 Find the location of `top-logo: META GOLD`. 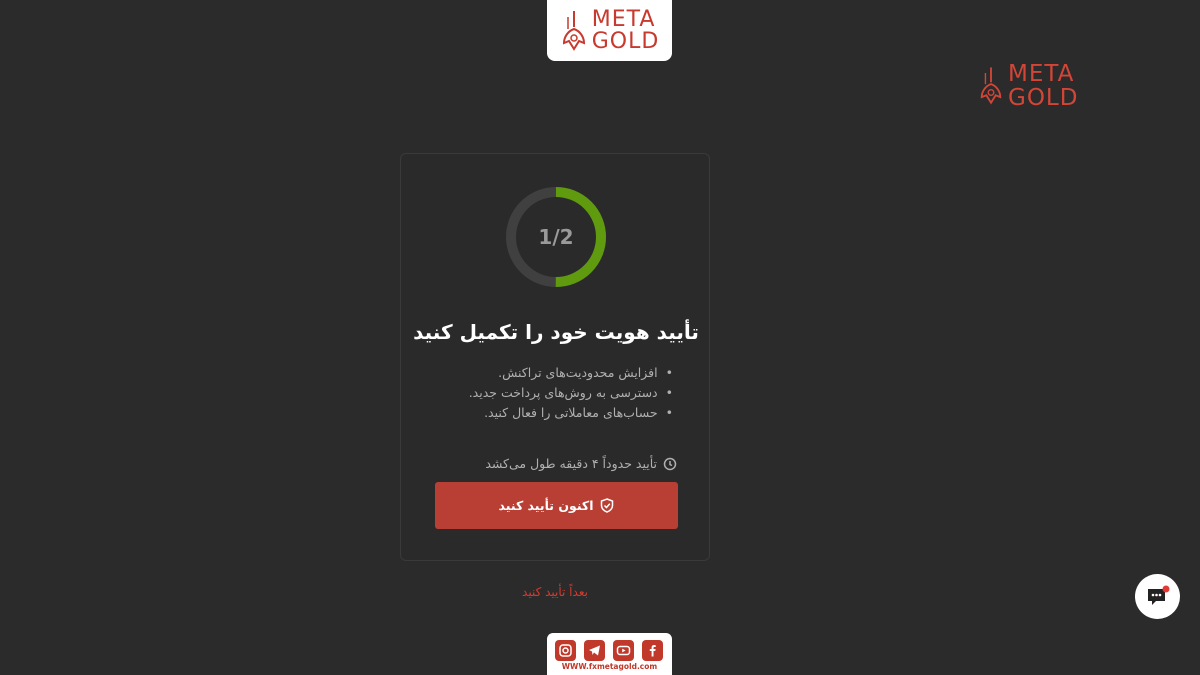

top-logo: META GOLD is located at coordinates (609, 30).